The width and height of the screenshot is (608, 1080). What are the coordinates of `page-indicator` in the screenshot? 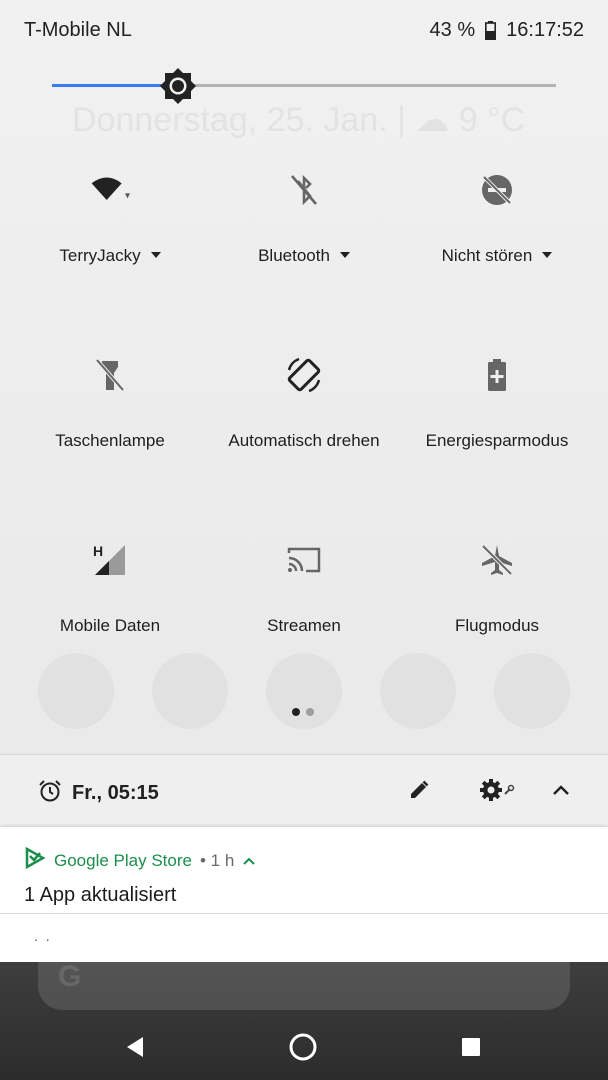 It's located at (303, 712).